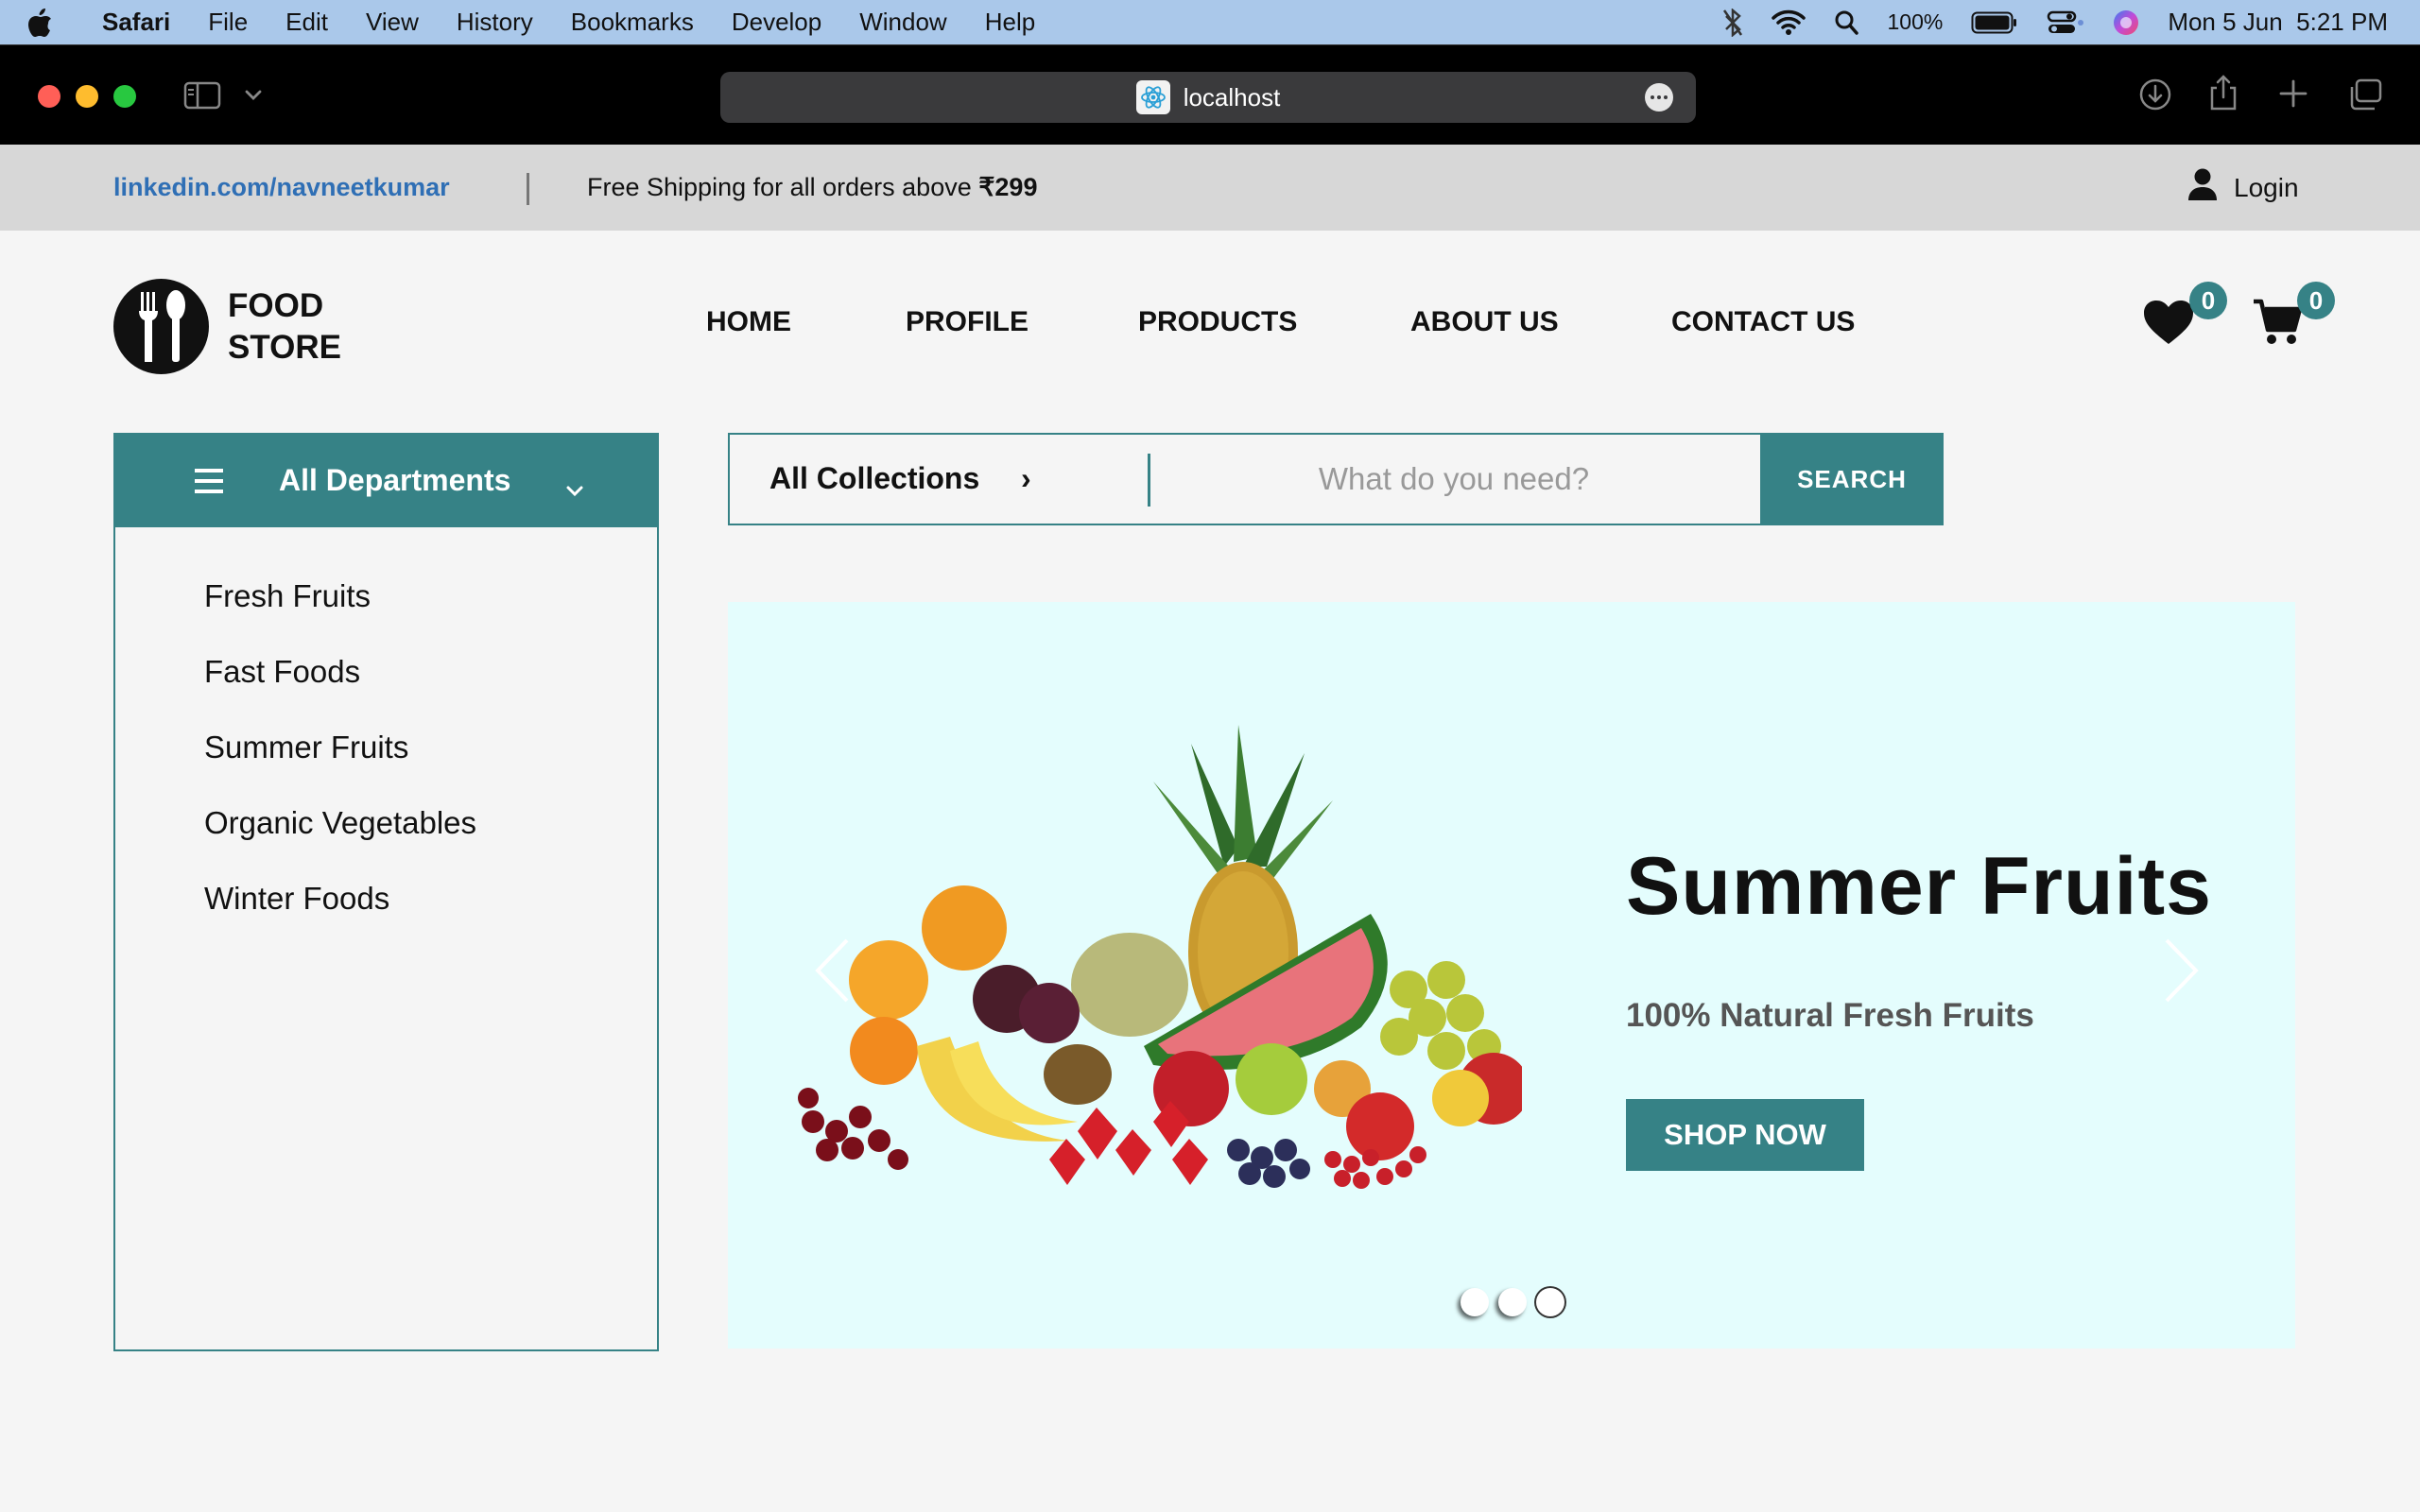 This screenshot has width=2420, height=1512. I want to click on tab-overview-icon, so click(2365, 94).